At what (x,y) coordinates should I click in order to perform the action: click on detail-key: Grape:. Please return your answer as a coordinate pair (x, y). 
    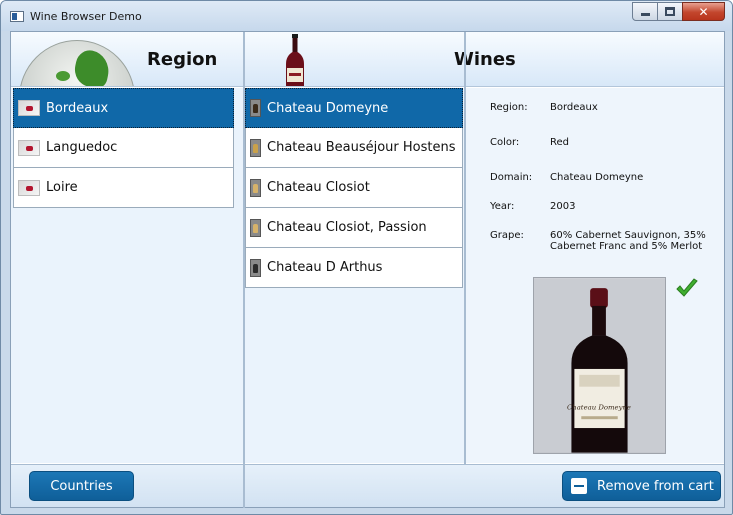
    Looking at the image, I should click on (507, 235).